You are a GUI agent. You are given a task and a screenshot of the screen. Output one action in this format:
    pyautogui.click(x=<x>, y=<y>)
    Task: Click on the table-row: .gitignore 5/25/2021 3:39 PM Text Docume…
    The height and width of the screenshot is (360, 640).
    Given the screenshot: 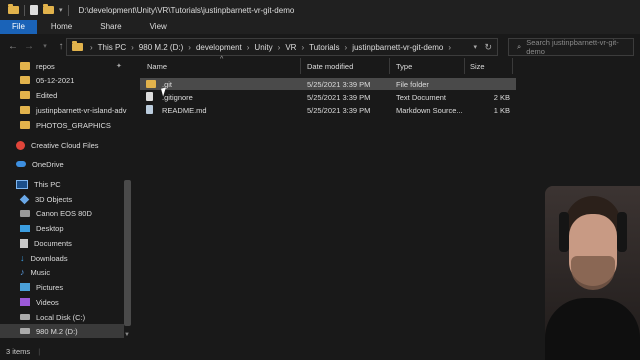 What is the action you would take?
    pyautogui.click(x=328, y=97)
    